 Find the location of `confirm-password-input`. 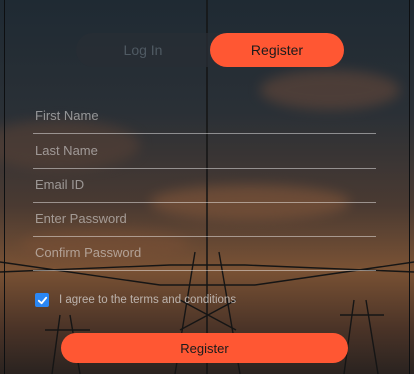

confirm-password-input is located at coordinates (206, 252).